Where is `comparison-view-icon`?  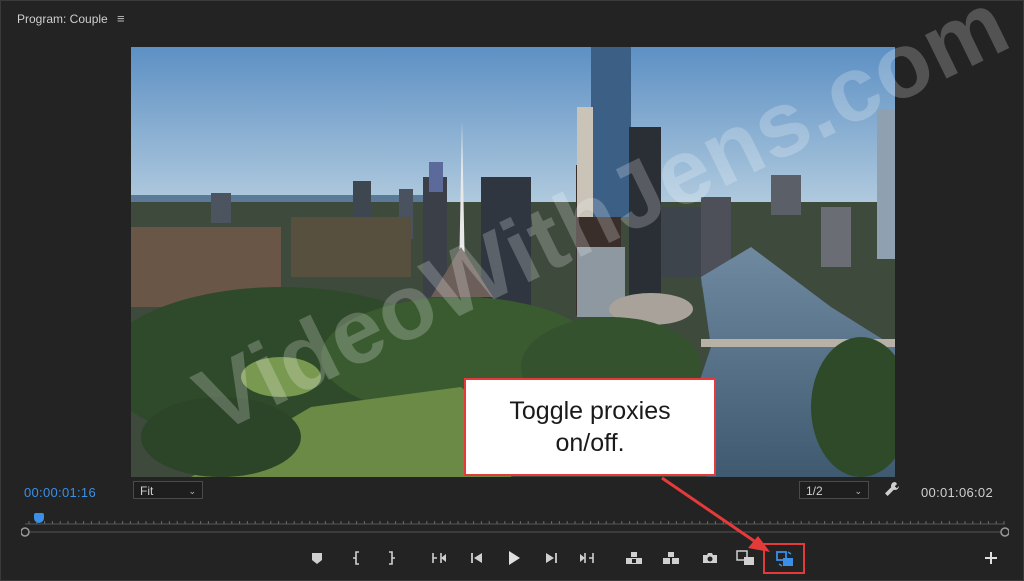 comparison-view-icon is located at coordinates (745, 557).